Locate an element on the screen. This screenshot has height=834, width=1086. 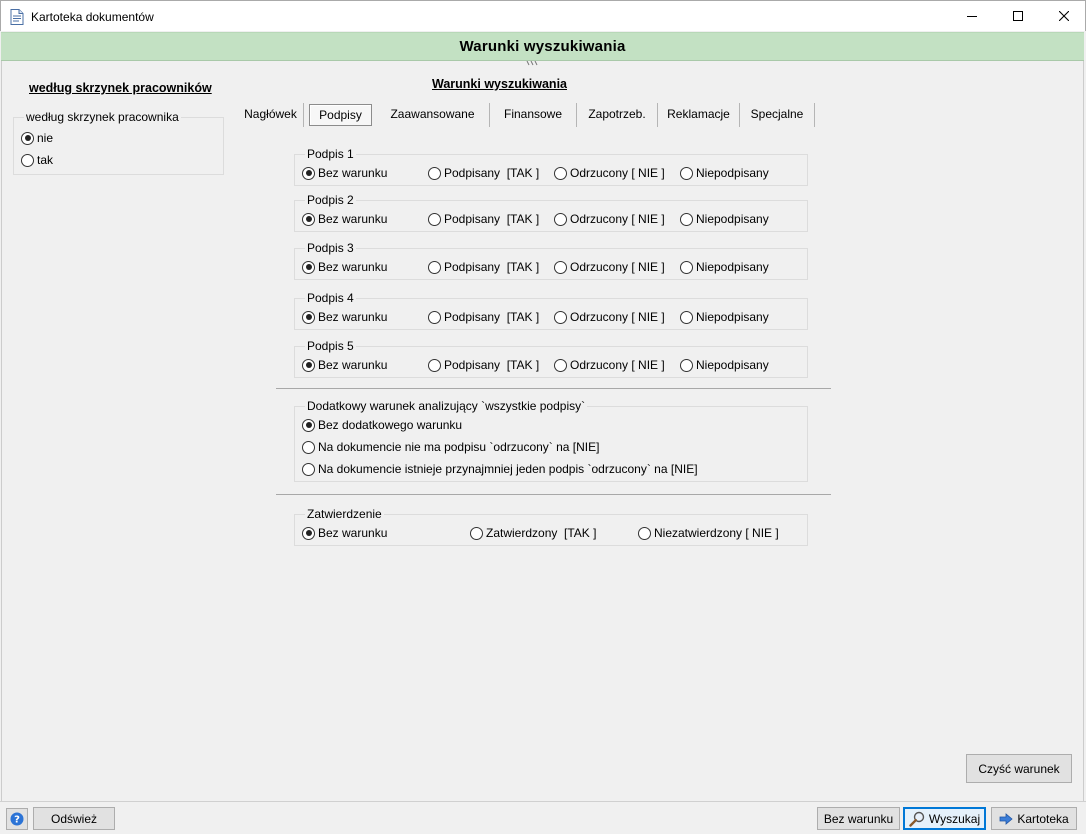
left-panel-heading: według skrzynek pracowników is located at coordinates (120, 88).